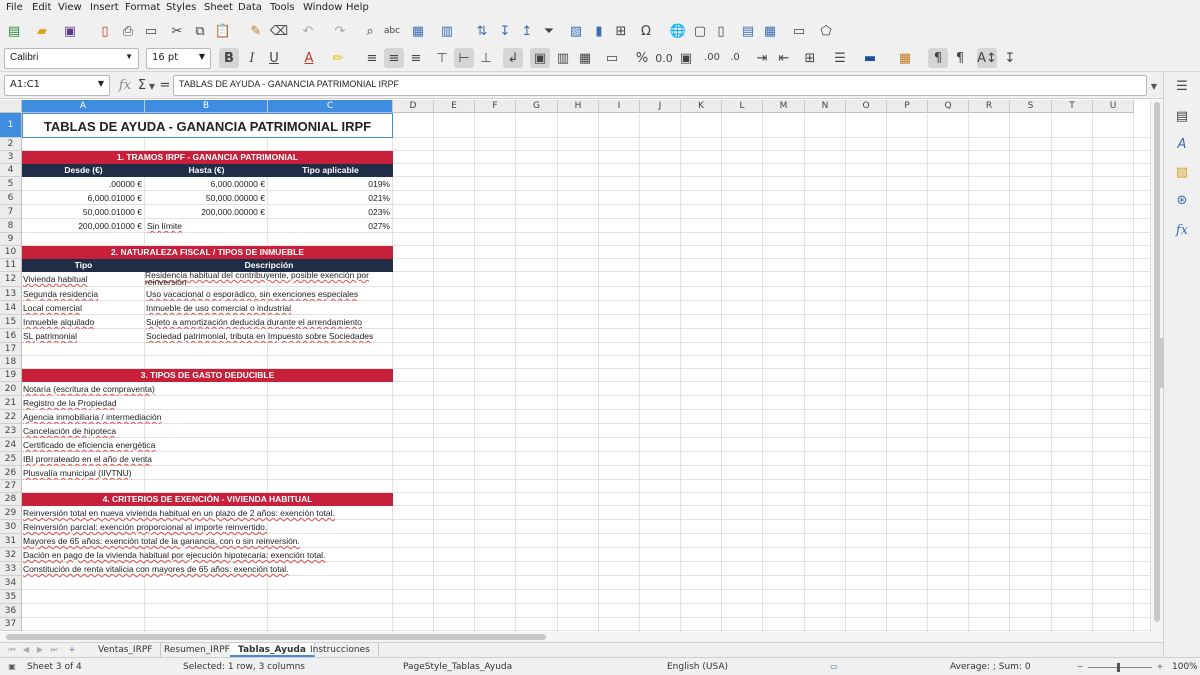 The width and height of the screenshot is (1200, 675). What do you see at coordinates (11, 265) in the screenshot?
I see `row-header: 11` at bounding box center [11, 265].